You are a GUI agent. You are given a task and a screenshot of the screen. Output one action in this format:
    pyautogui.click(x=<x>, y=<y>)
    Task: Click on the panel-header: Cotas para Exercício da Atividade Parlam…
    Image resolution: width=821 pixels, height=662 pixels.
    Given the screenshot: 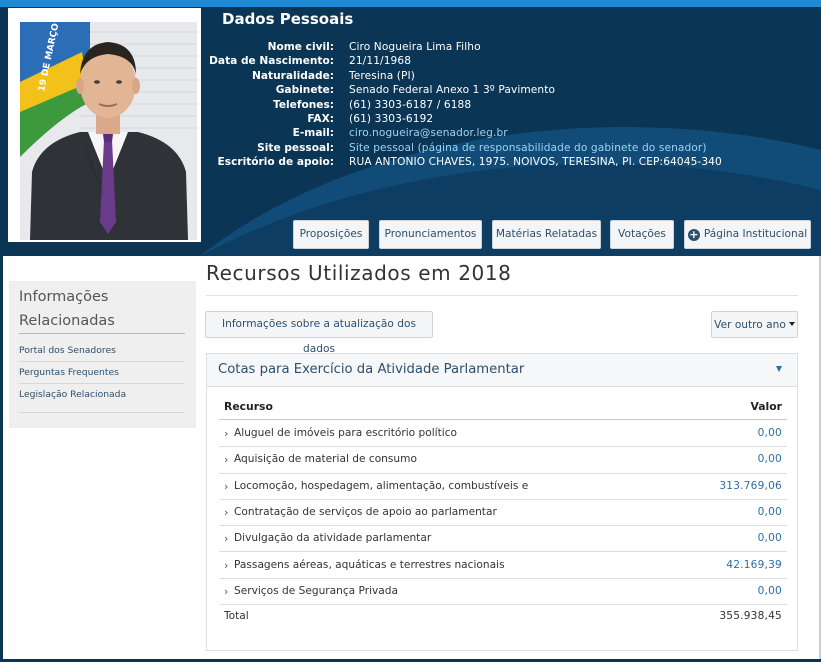 What is the action you would take?
    pyautogui.click(x=502, y=370)
    